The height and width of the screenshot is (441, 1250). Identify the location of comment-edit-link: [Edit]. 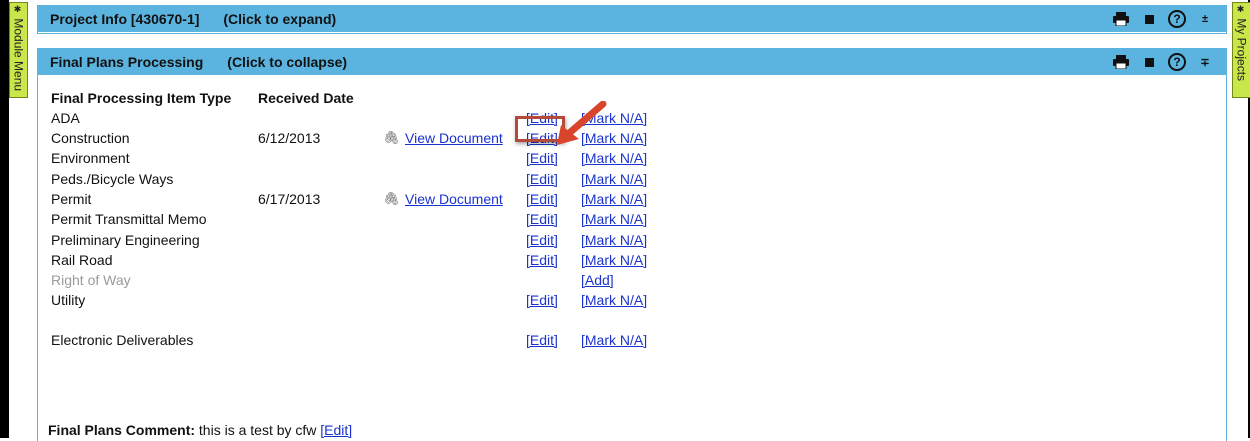
(336, 430).